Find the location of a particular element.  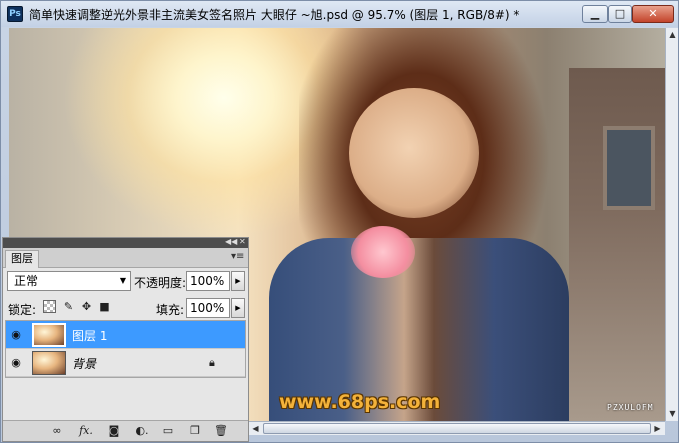

photo-face is located at coordinates (414, 153).